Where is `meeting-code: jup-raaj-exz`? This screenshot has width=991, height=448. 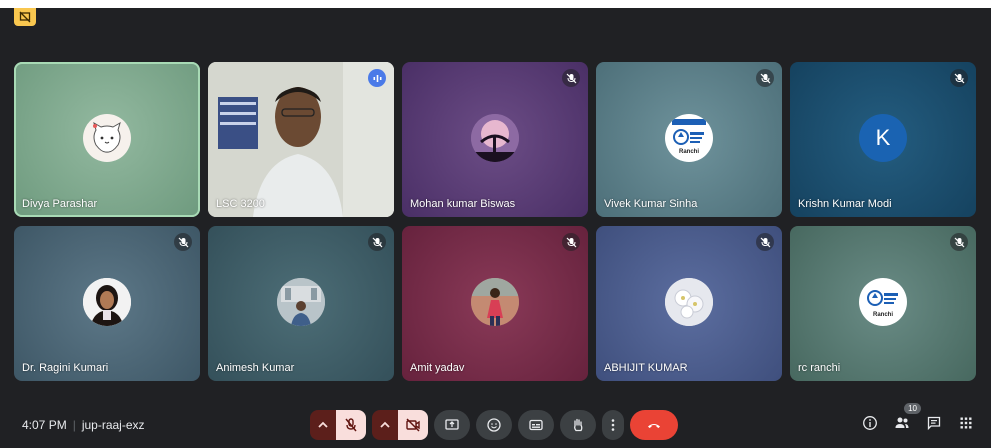 meeting-code: jup-raaj-exz is located at coordinates (113, 425).